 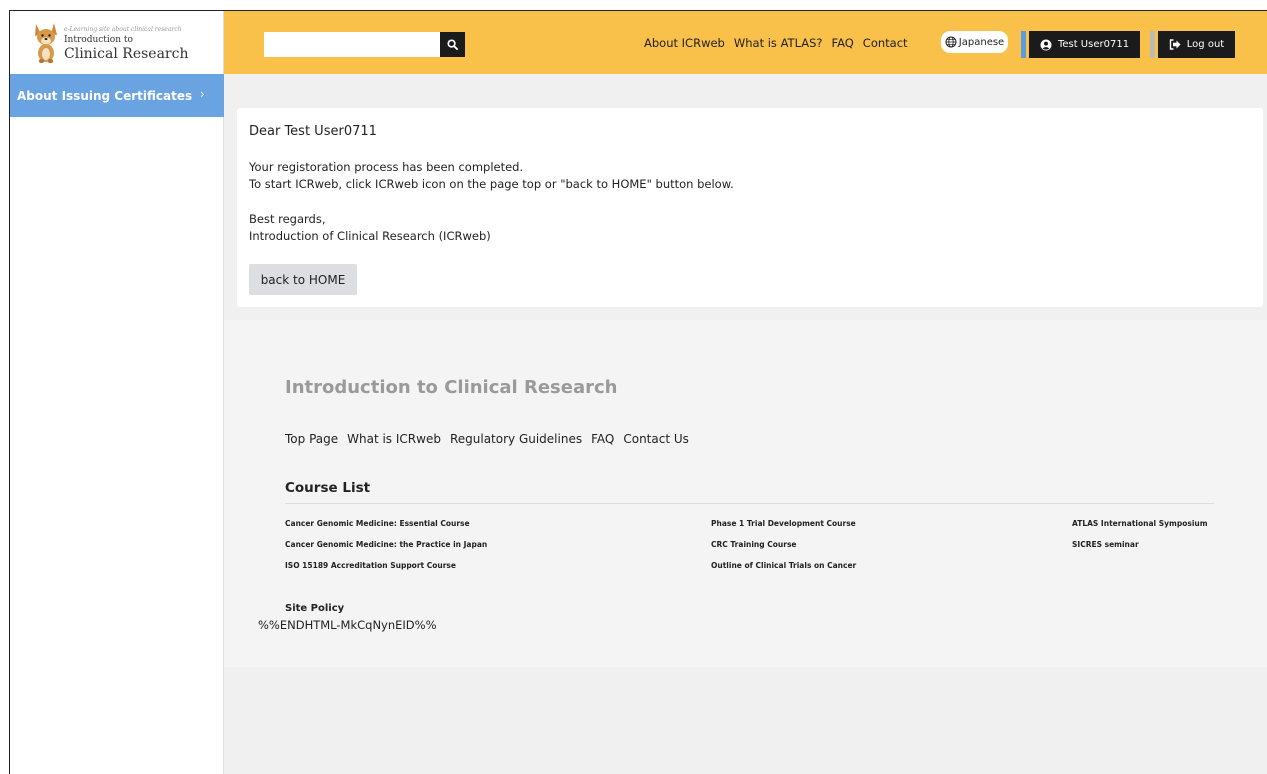 What do you see at coordinates (123, 29) in the screenshot?
I see `logo-tagline: e-Learning site about clinical research` at bounding box center [123, 29].